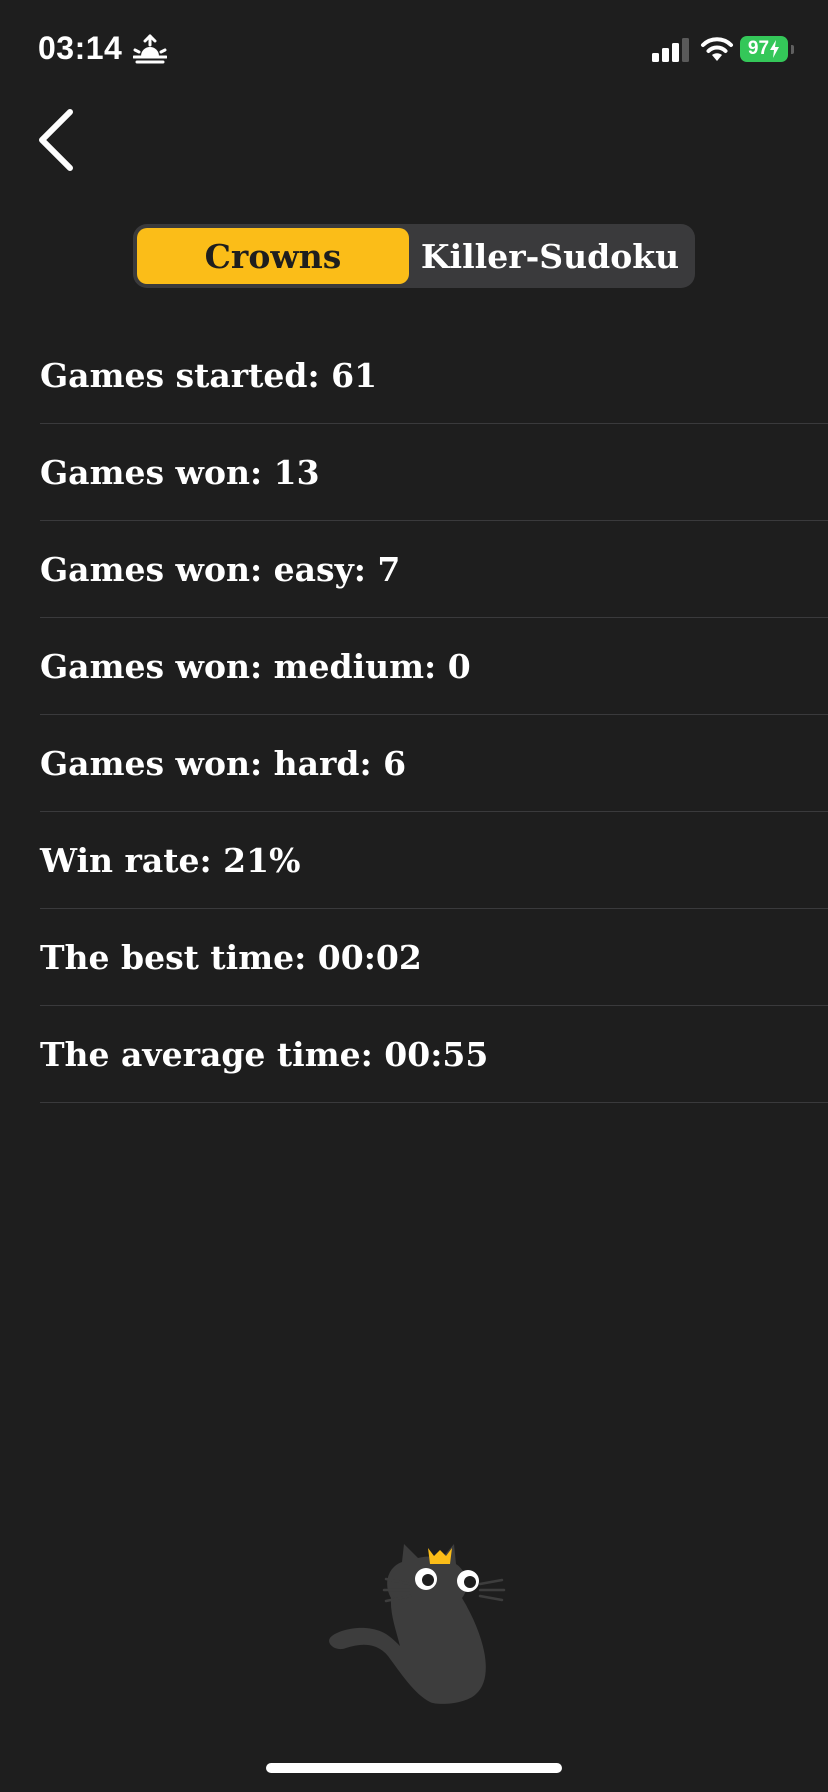 The width and height of the screenshot is (828, 1792). I want to click on home-indicator, so click(414, 1768).